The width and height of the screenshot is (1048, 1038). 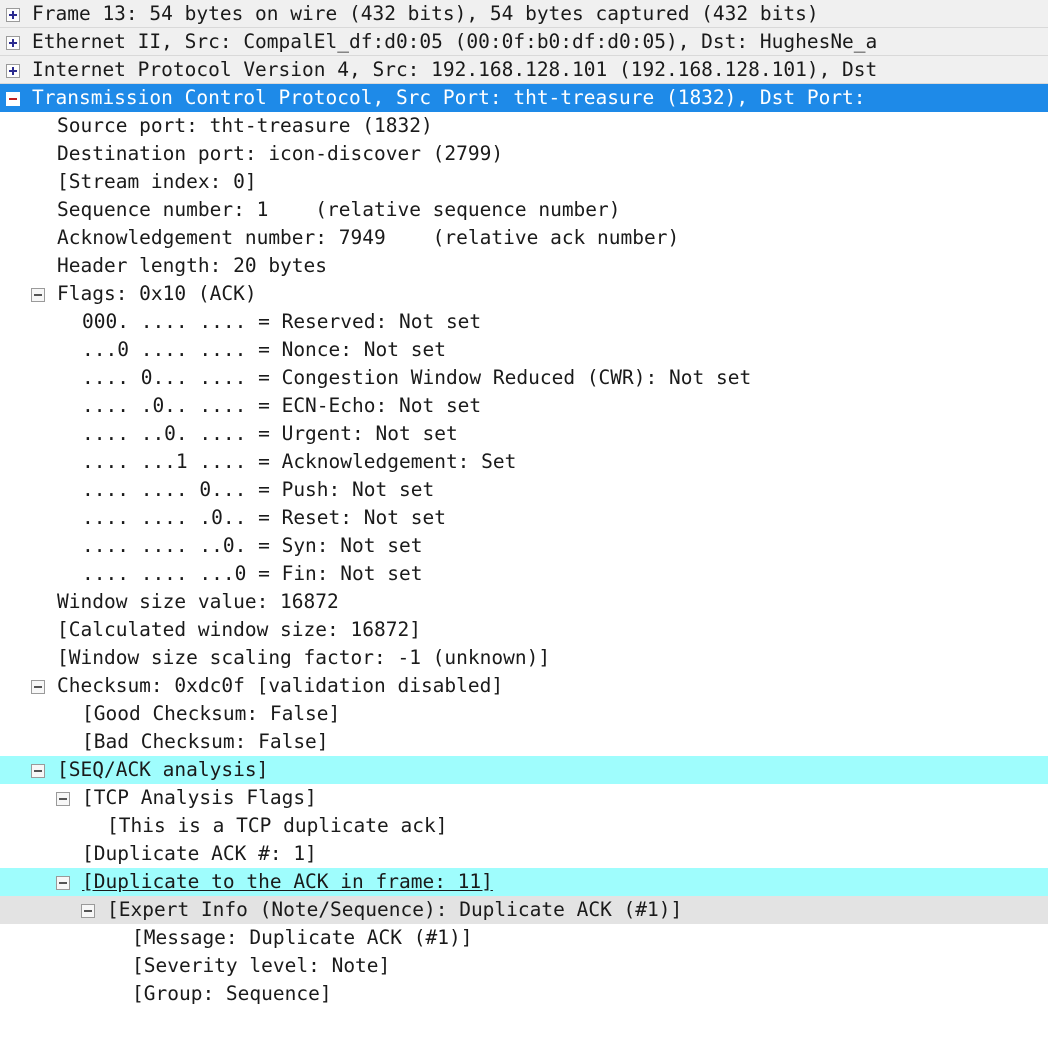 I want to click on tree-row-duplicate-ack-number-label: [Duplicate ACK #: 1], so click(x=199, y=853).